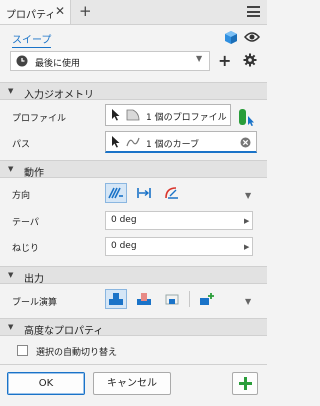 The image size is (320, 406). What do you see at coordinates (25, 223) in the screenshot?
I see `taper-label: テーパ` at bounding box center [25, 223].